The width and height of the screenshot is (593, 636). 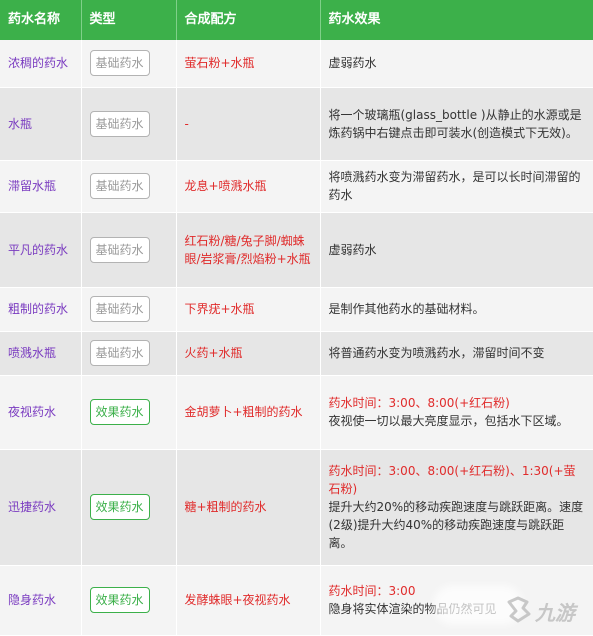 I want to click on recipe-cell: 发酵蛛眼+夜视药水, so click(x=248, y=600).